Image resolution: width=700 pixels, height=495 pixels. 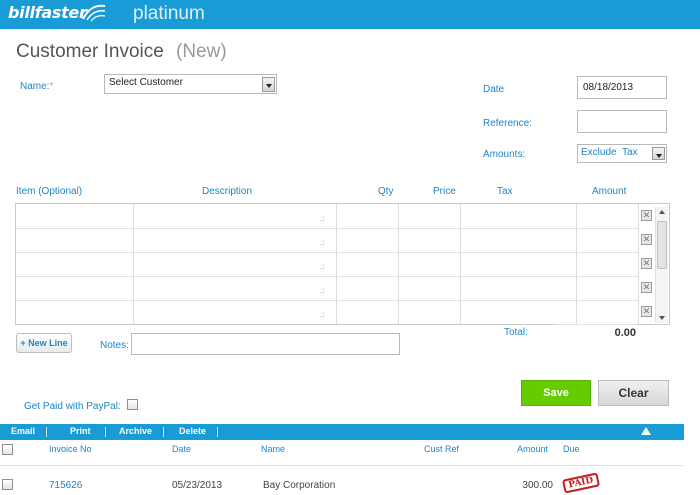 I want to click on app-logo: billfaster, so click(x=47, y=12).